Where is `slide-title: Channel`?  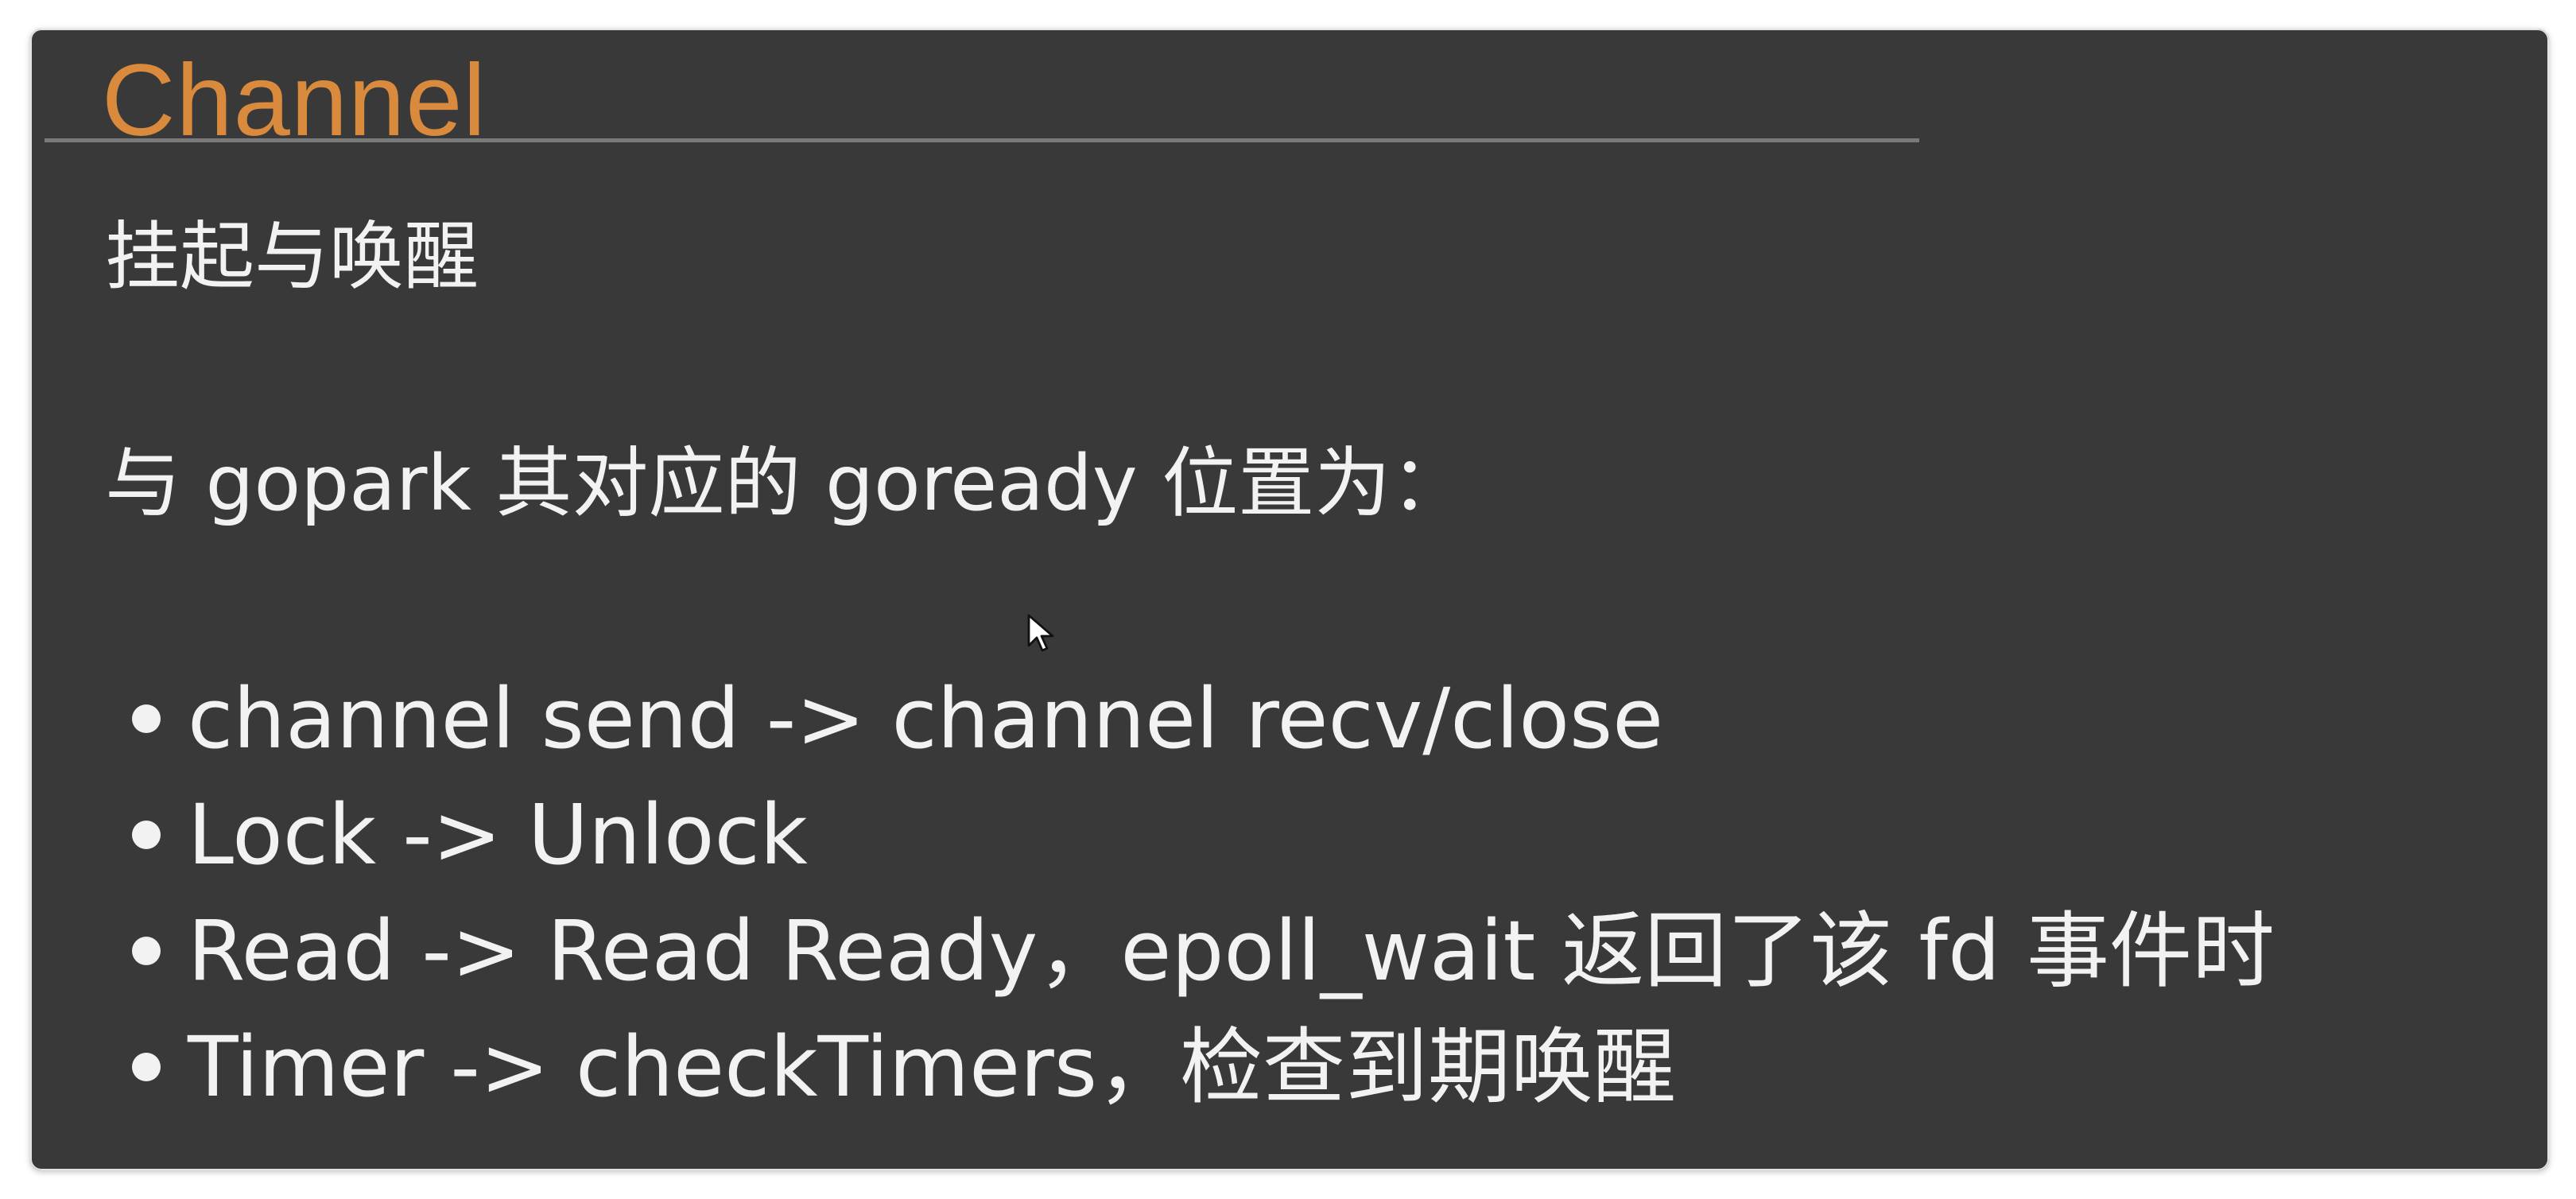
slide-title: Channel is located at coordinates (294, 100).